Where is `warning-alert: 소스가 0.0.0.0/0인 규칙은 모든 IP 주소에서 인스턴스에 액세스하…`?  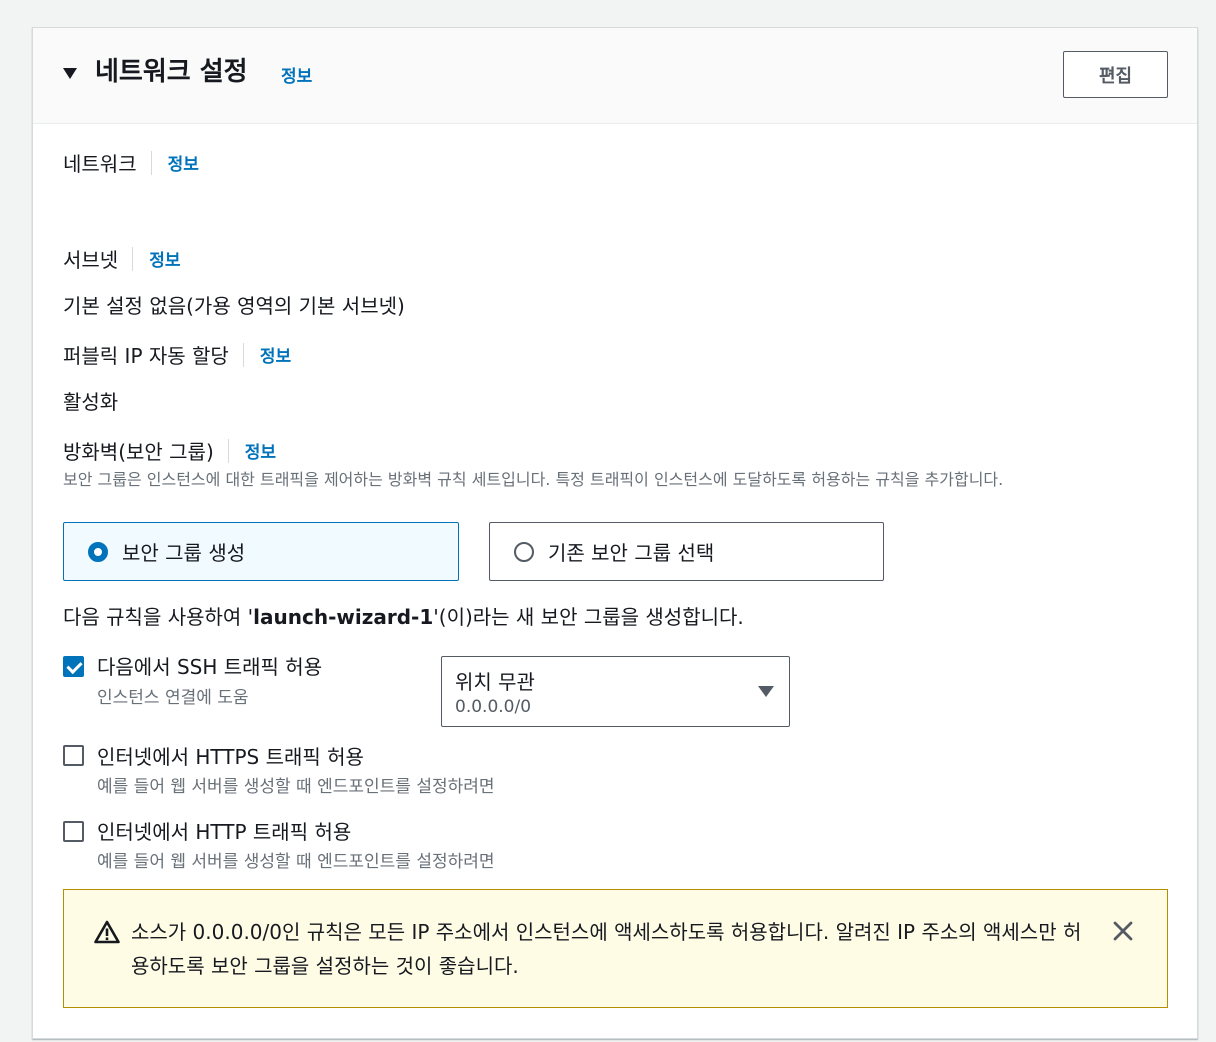
warning-alert: 소스가 0.0.0.0/0인 규칙은 모든 IP 주소에서 인스턴스에 액세스하… is located at coordinates (615, 948).